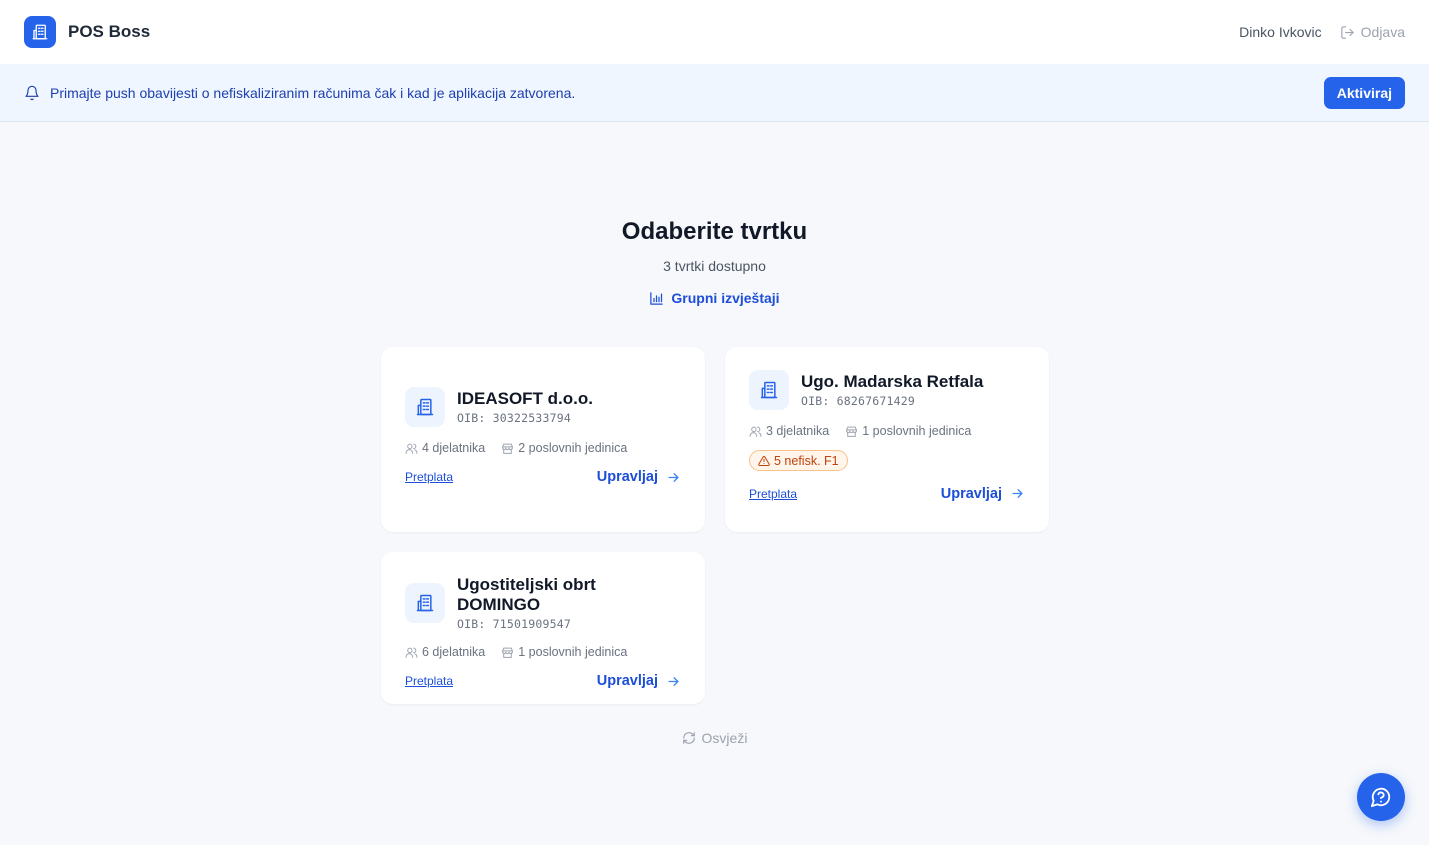 This screenshot has height=845, width=1429. I want to click on employees-stat: 3 djelatnika, so click(789, 431).